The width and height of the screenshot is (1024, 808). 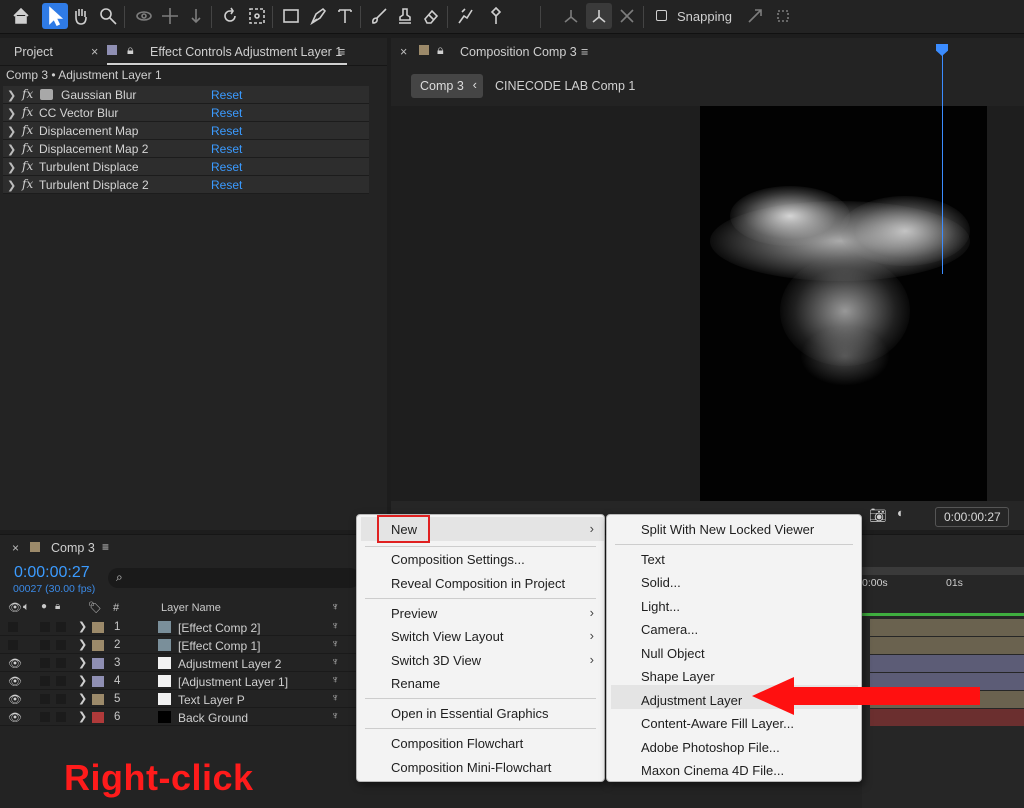 I want to click on menu-item-preview: Preview, so click(x=414, y=613).